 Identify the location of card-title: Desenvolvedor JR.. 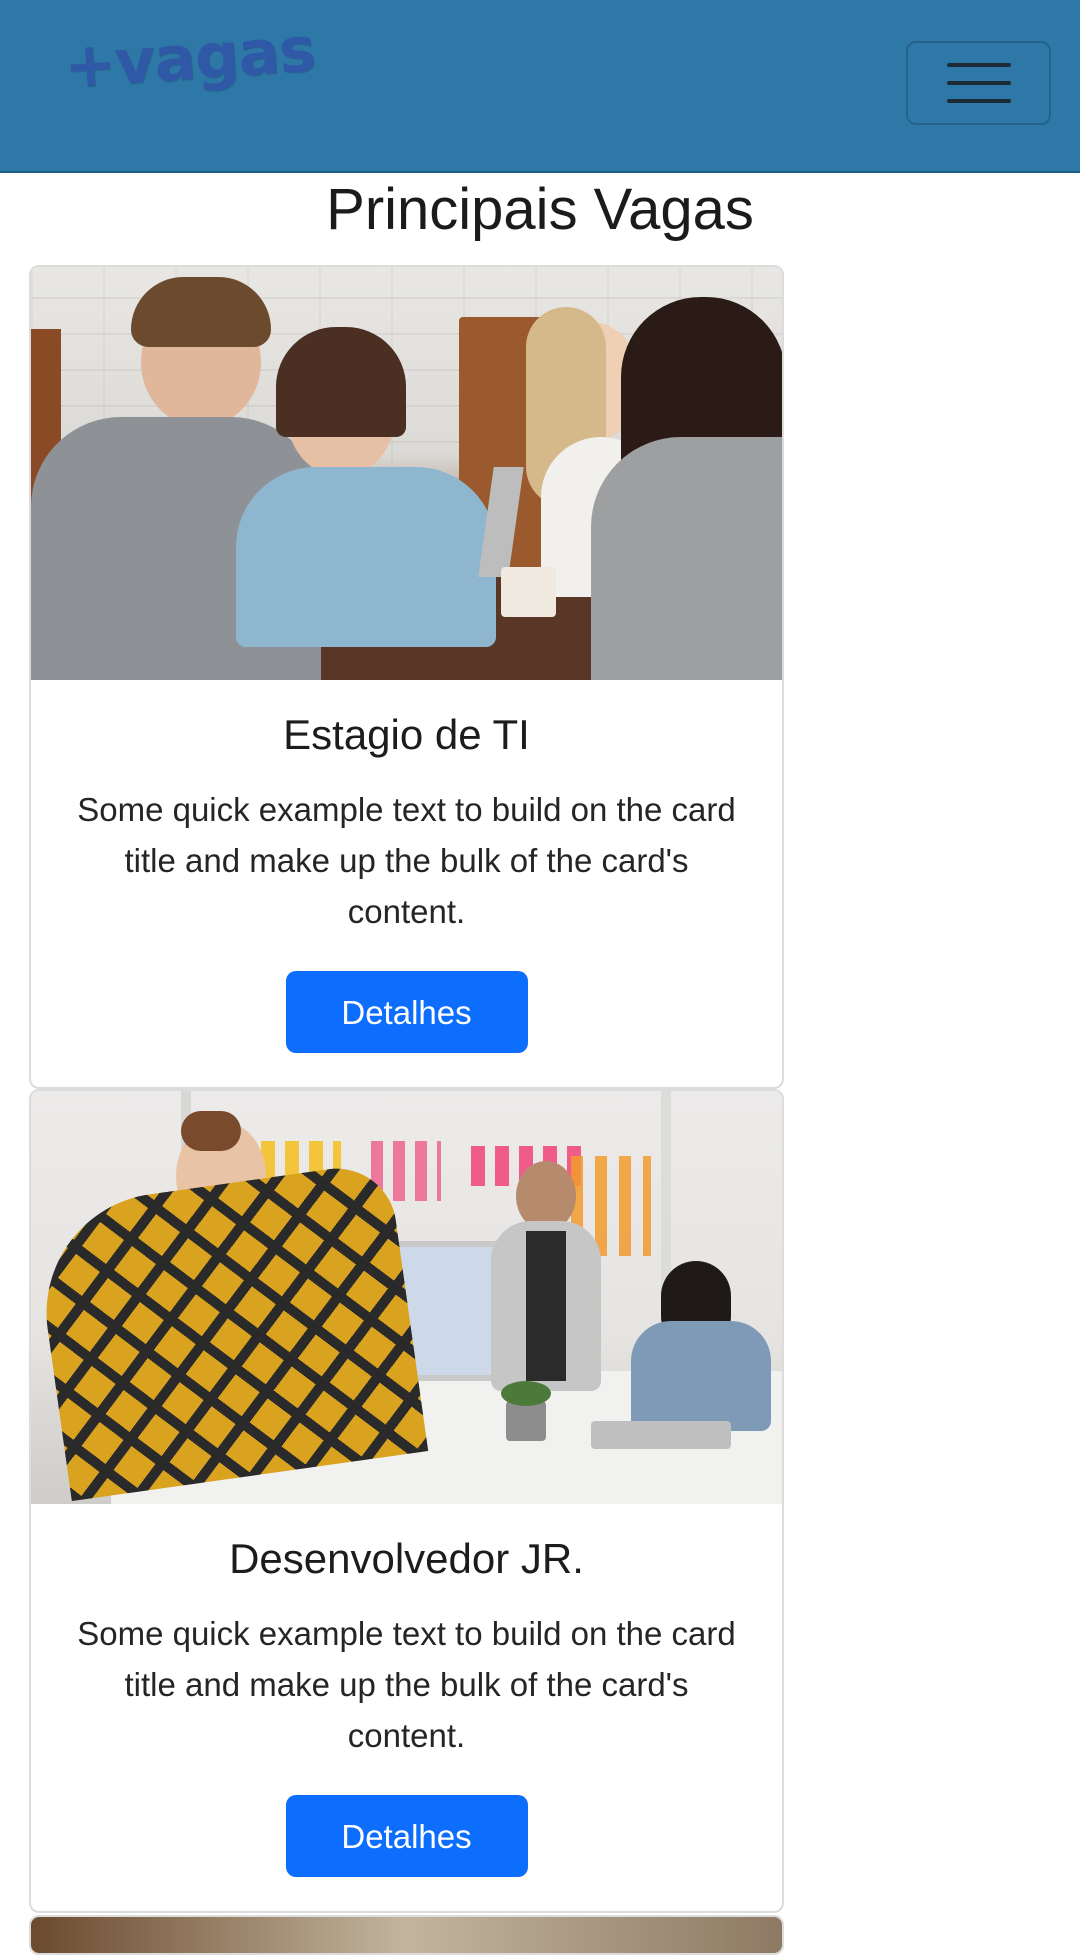
(406, 1558).